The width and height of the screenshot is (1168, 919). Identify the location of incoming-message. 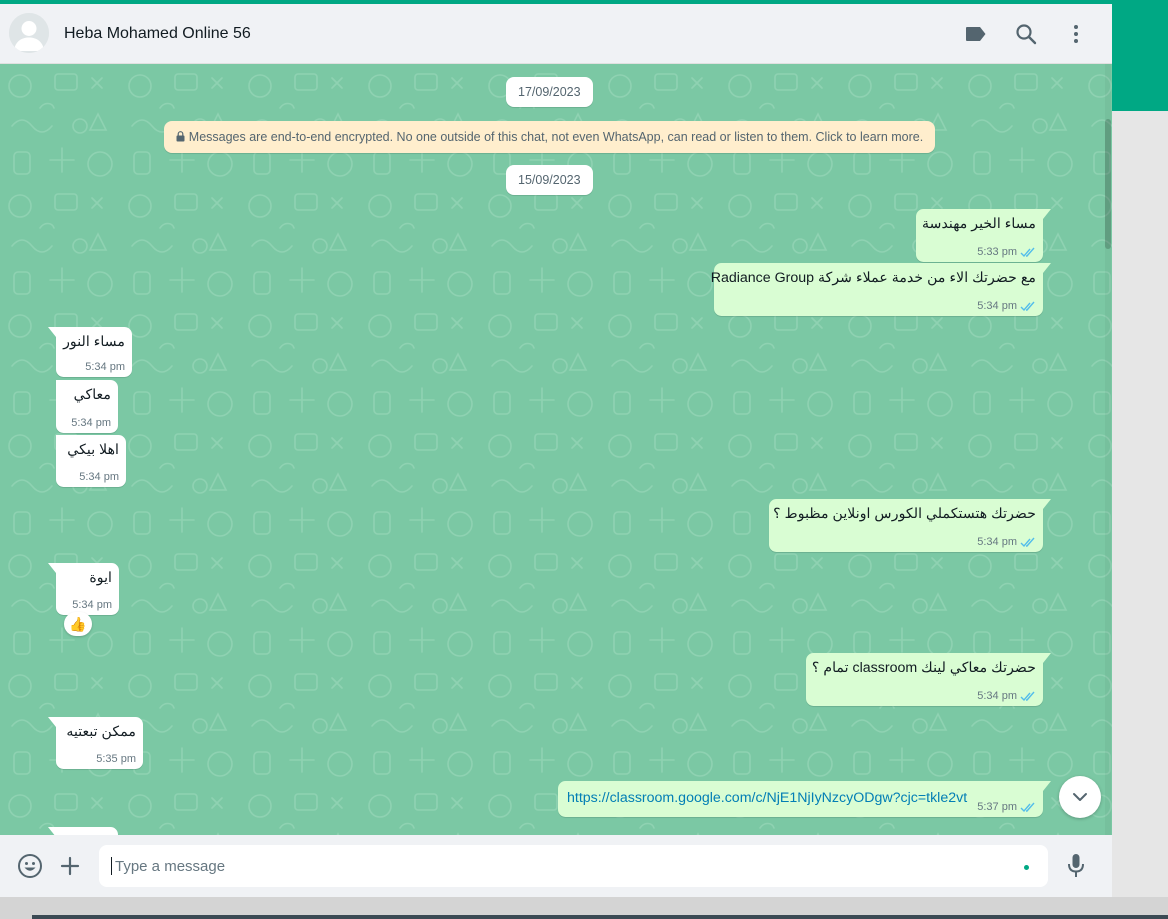
(83, 831).